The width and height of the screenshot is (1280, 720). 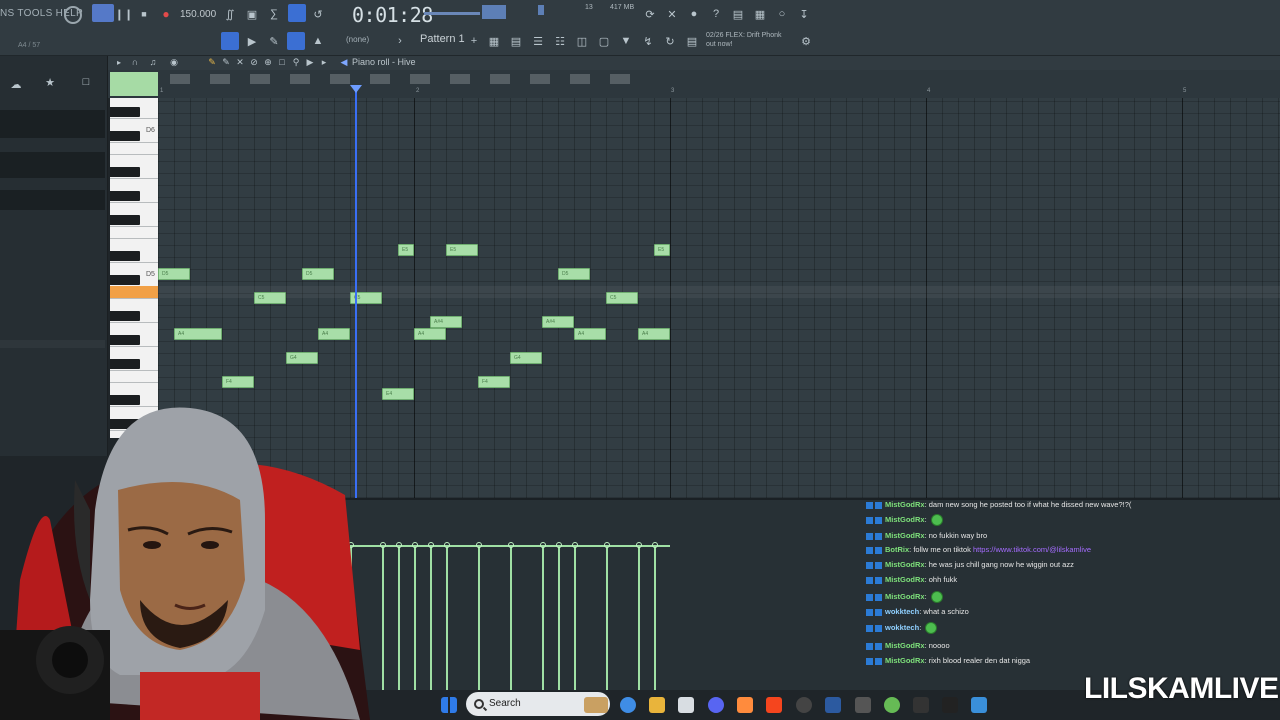 I want to click on draw-tool-icon: ✎, so click(x=212, y=62).